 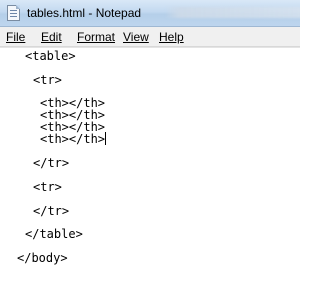 I want to click on menu-view-label: View, so click(x=136, y=37).